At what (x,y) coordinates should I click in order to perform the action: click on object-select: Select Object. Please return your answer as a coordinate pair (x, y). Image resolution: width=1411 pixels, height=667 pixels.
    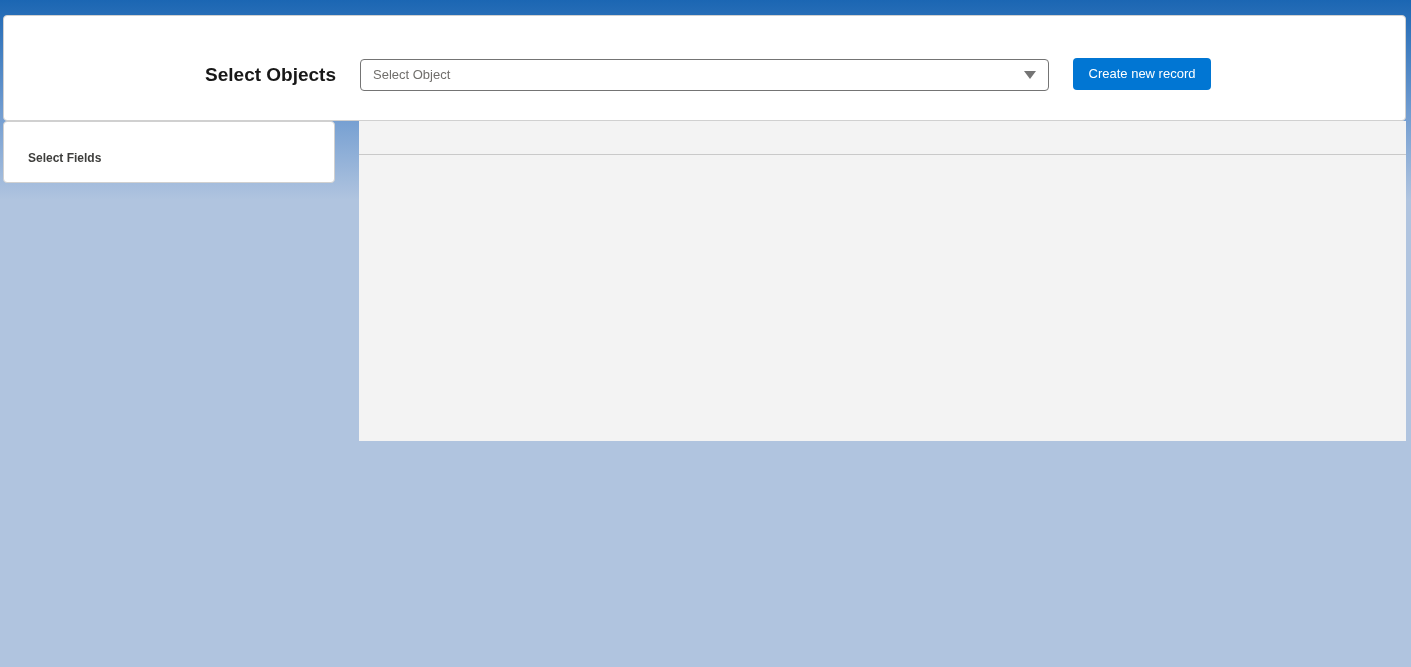
    Looking at the image, I should click on (704, 75).